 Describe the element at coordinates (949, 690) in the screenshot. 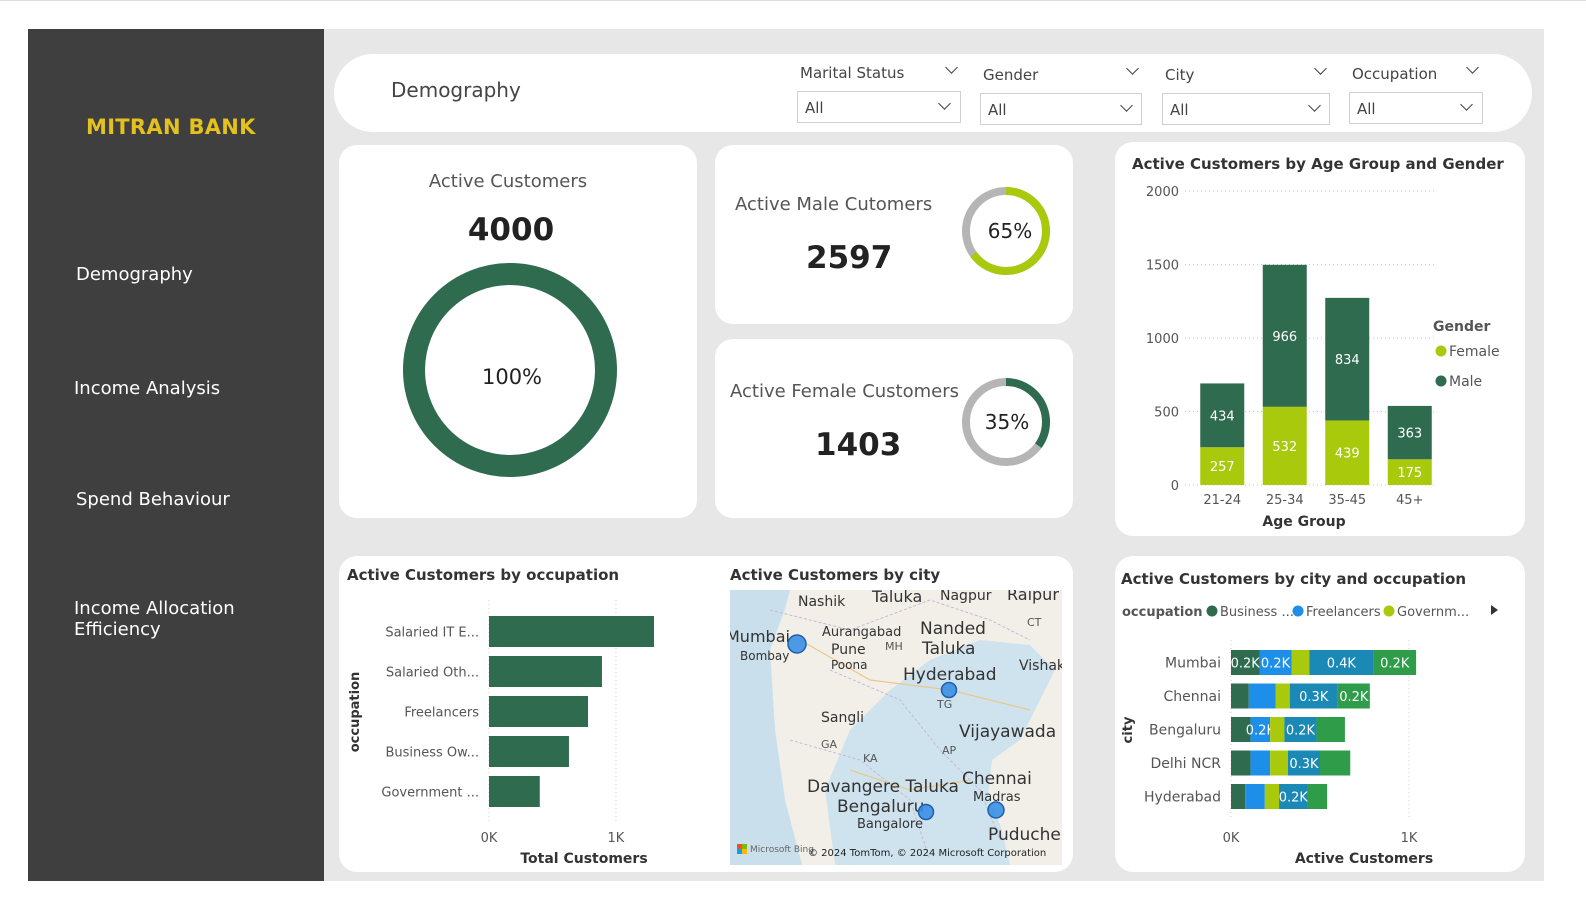

I see `map-bubble-hyderabad` at that location.